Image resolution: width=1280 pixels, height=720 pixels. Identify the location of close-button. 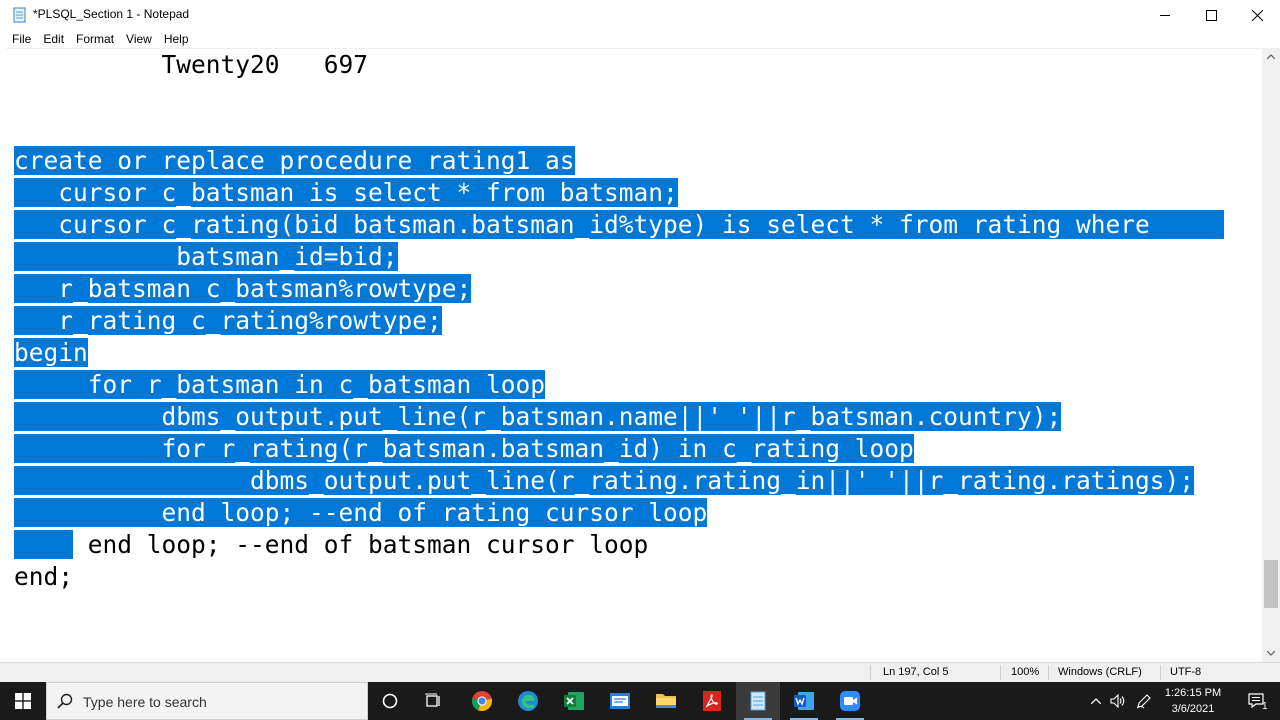
(1257, 15).